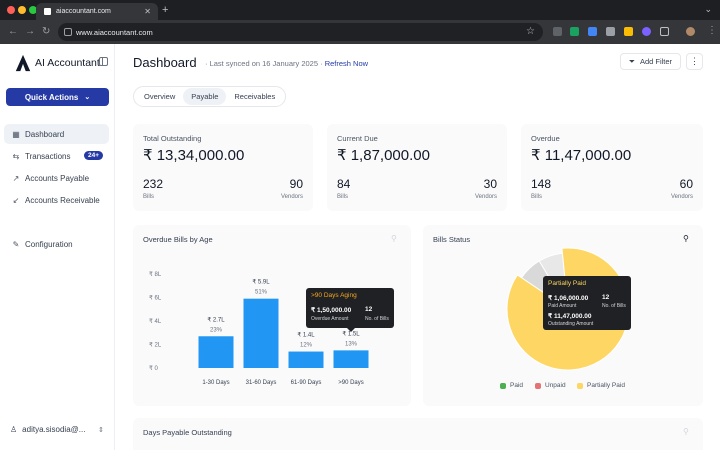  Describe the element at coordinates (686, 184) in the screenshot. I see `vendors-count: 60` at that location.